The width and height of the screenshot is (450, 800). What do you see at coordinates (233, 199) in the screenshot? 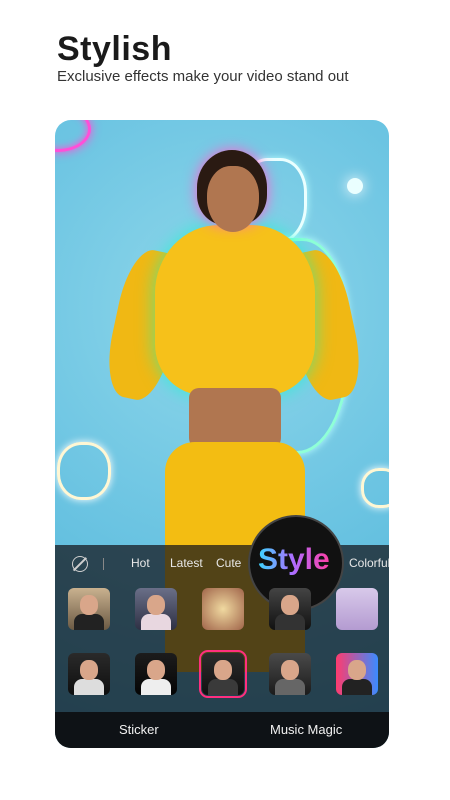
I see `face` at bounding box center [233, 199].